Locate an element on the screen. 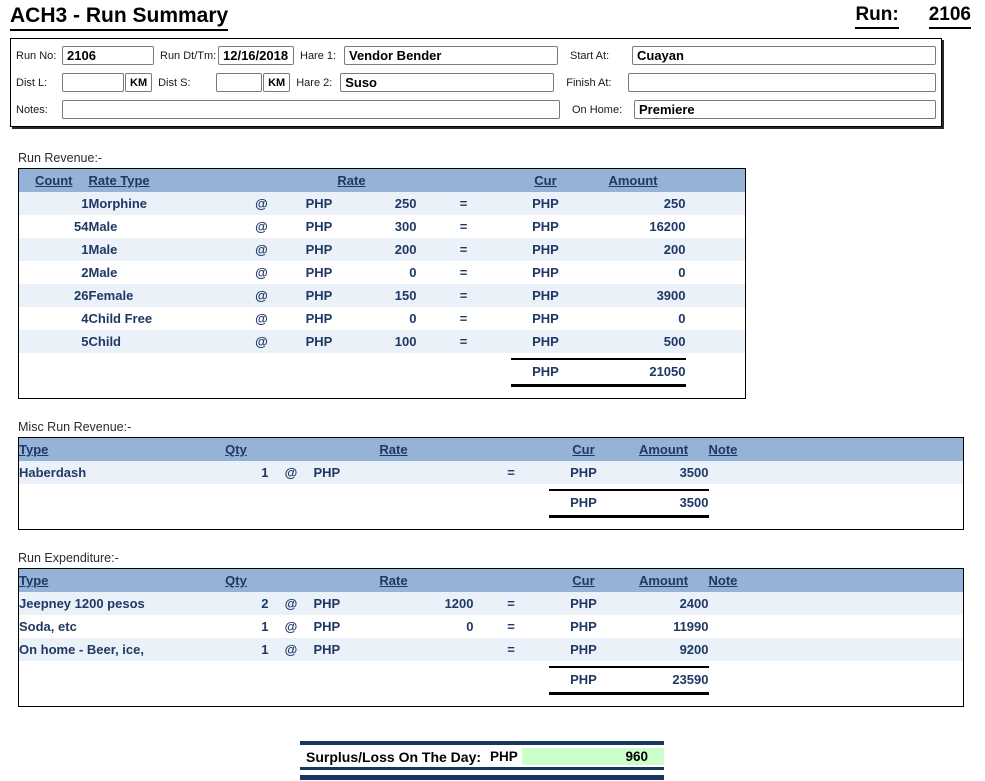 The height and width of the screenshot is (781, 985). start-at-label: Start At: is located at coordinates (590, 55).